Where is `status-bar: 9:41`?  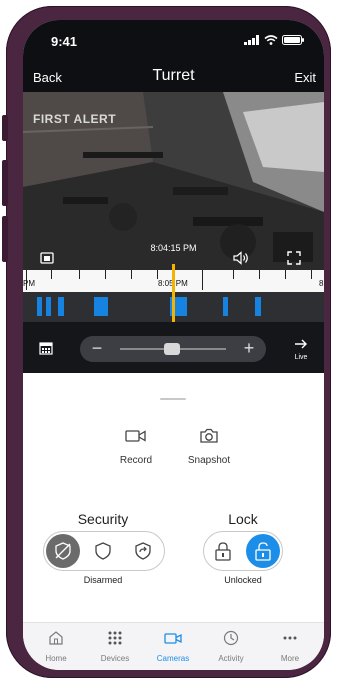 status-bar: 9:41 is located at coordinates (173, 43).